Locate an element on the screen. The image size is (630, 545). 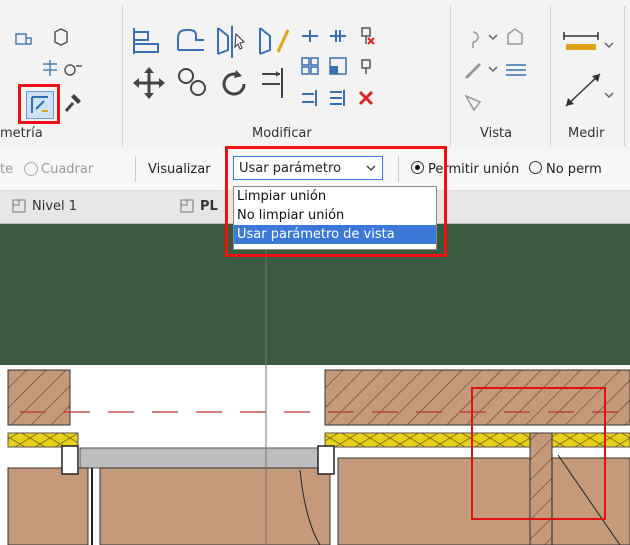
insulation-left is located at coordinates (43, 440).